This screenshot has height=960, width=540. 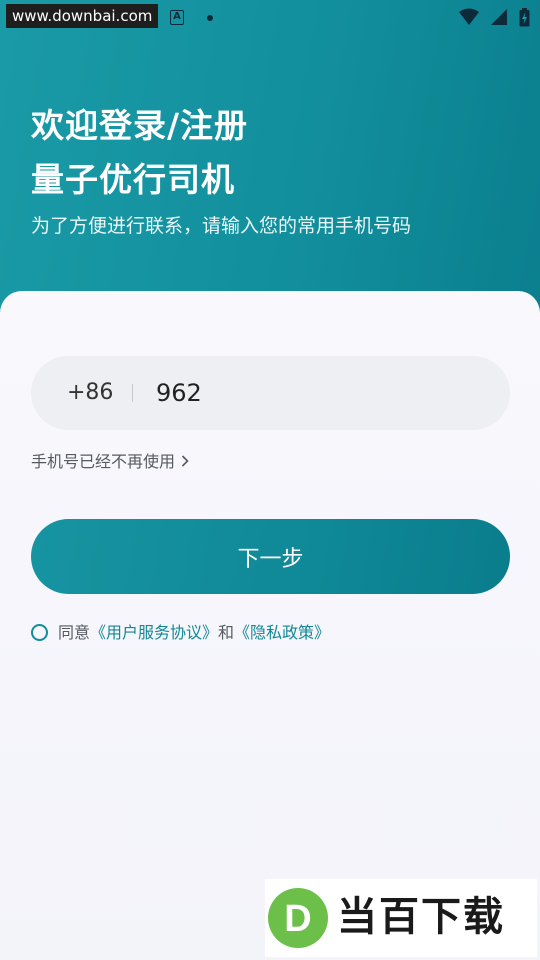 I want to click on watermark-logo-letter: D, so click(x=297, y=919).